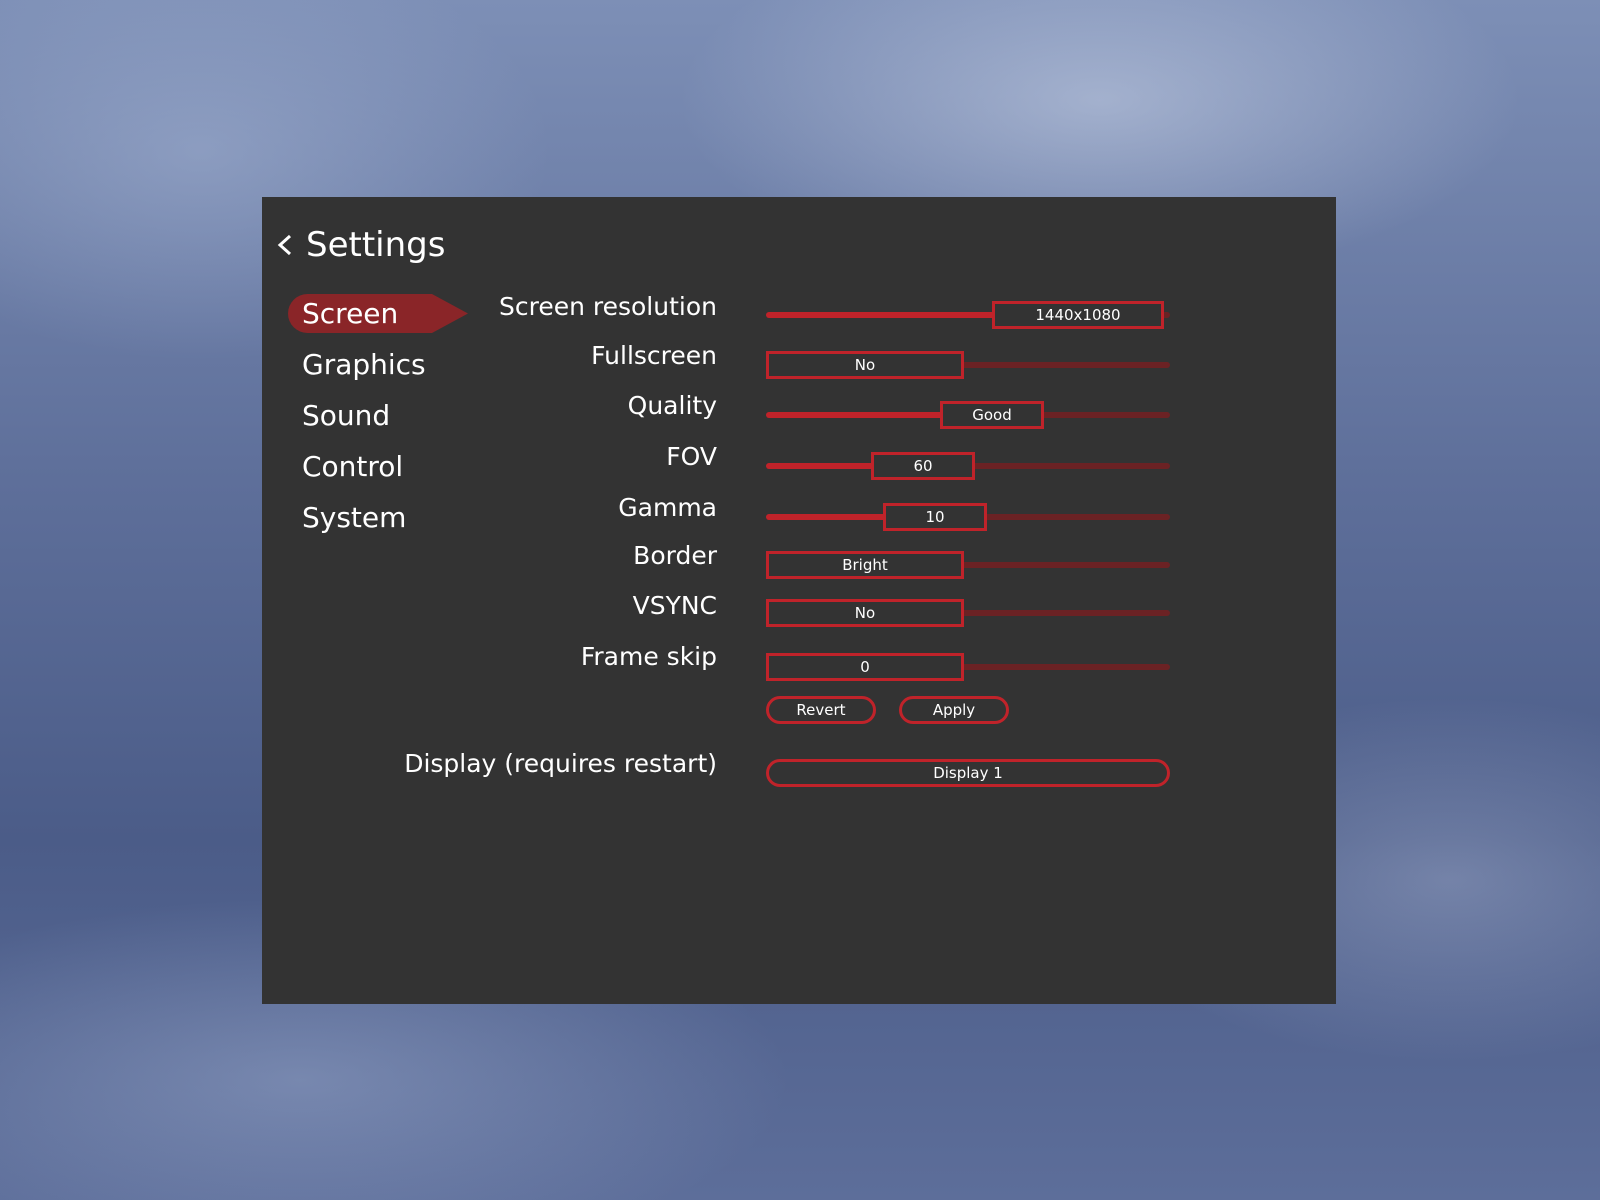 The height and width of the screenshot is (1200, 1600). I want to click on vsync-slider: No, so click(968, 613).